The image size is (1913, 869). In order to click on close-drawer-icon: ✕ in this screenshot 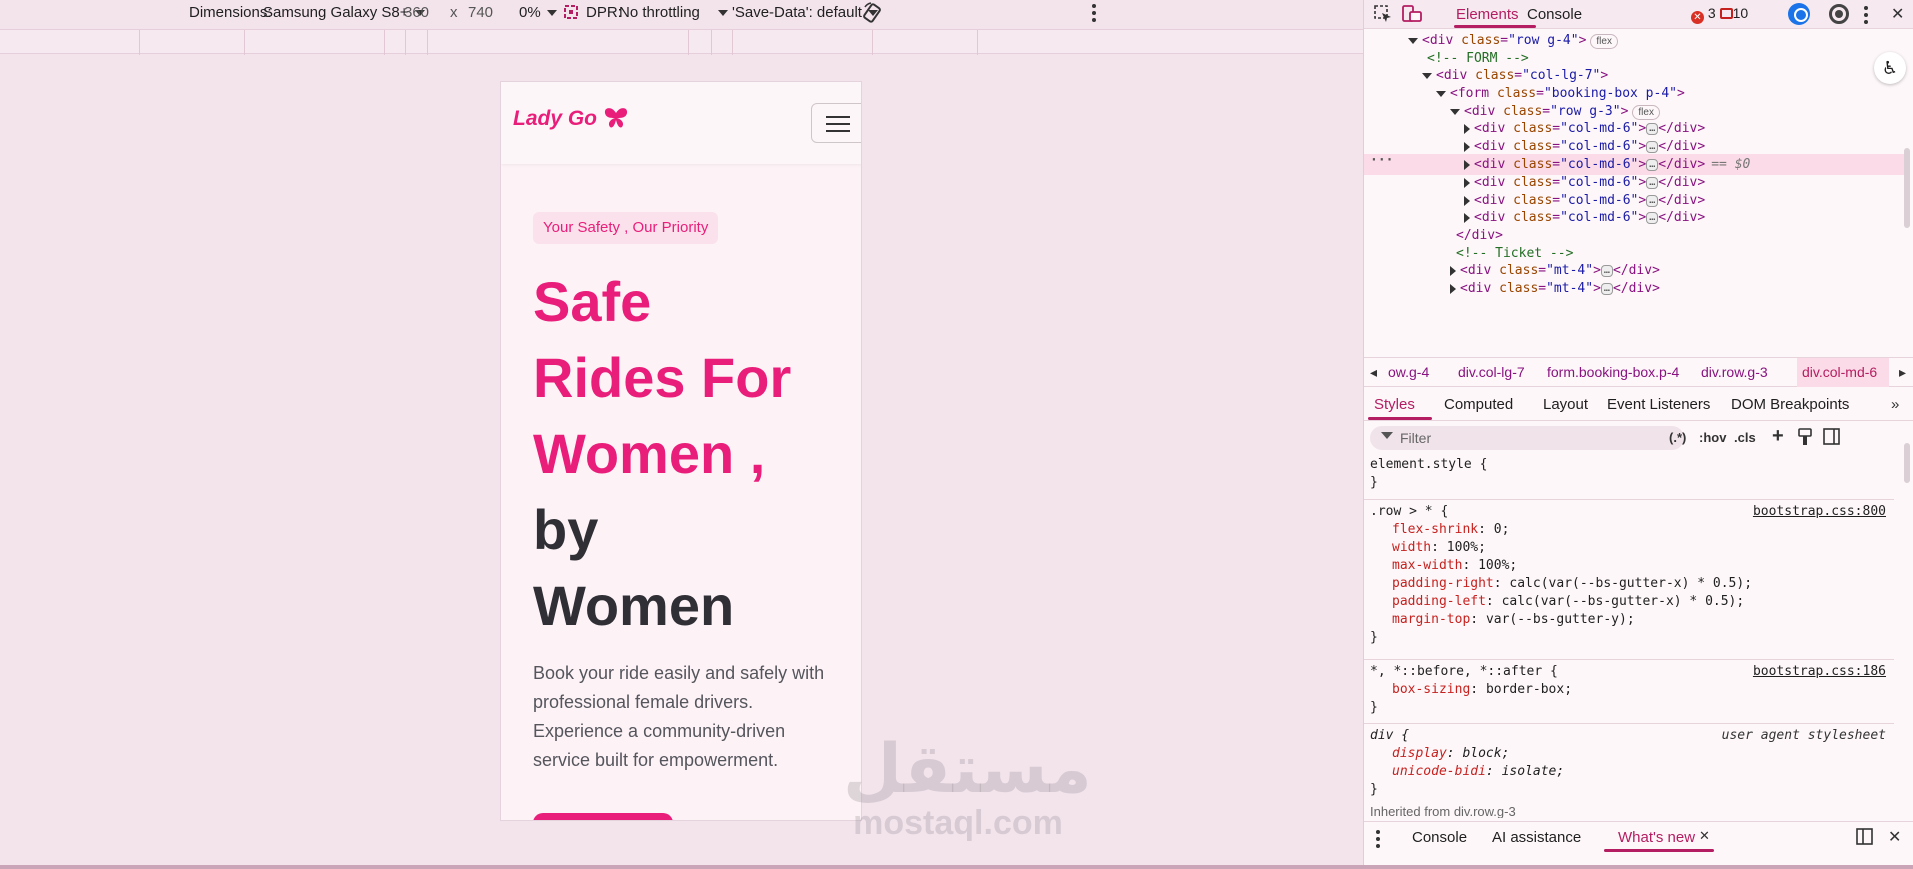, I will do `click(1894, 837)`.